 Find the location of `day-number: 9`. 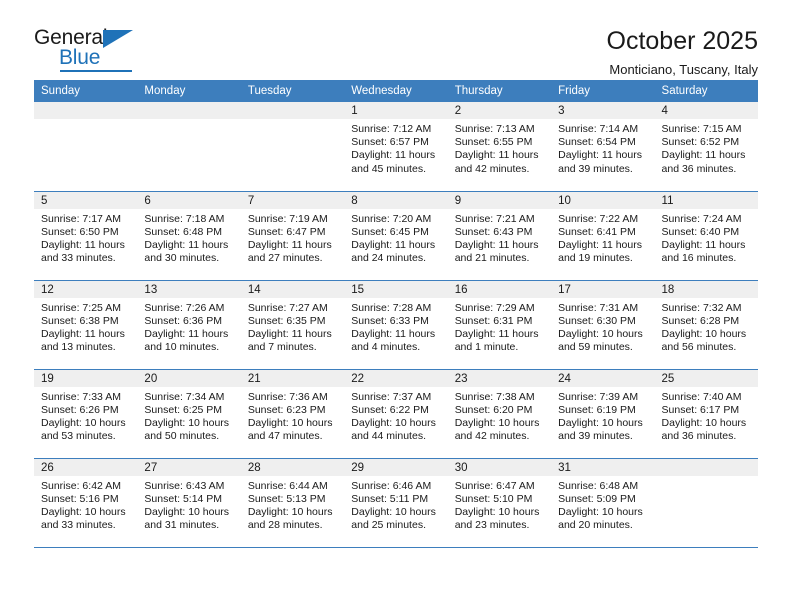

day-number: 9 is located at coordinates (499, 200).